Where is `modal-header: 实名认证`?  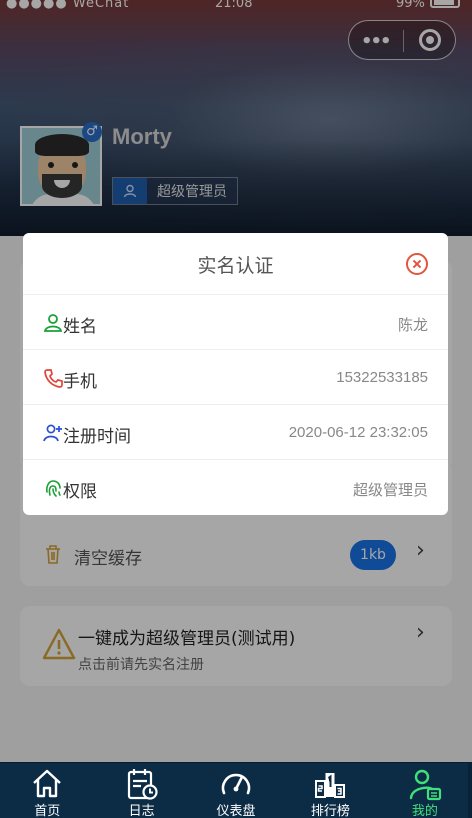
modal-header: 实名认证 is located at coordinates (235, 264).